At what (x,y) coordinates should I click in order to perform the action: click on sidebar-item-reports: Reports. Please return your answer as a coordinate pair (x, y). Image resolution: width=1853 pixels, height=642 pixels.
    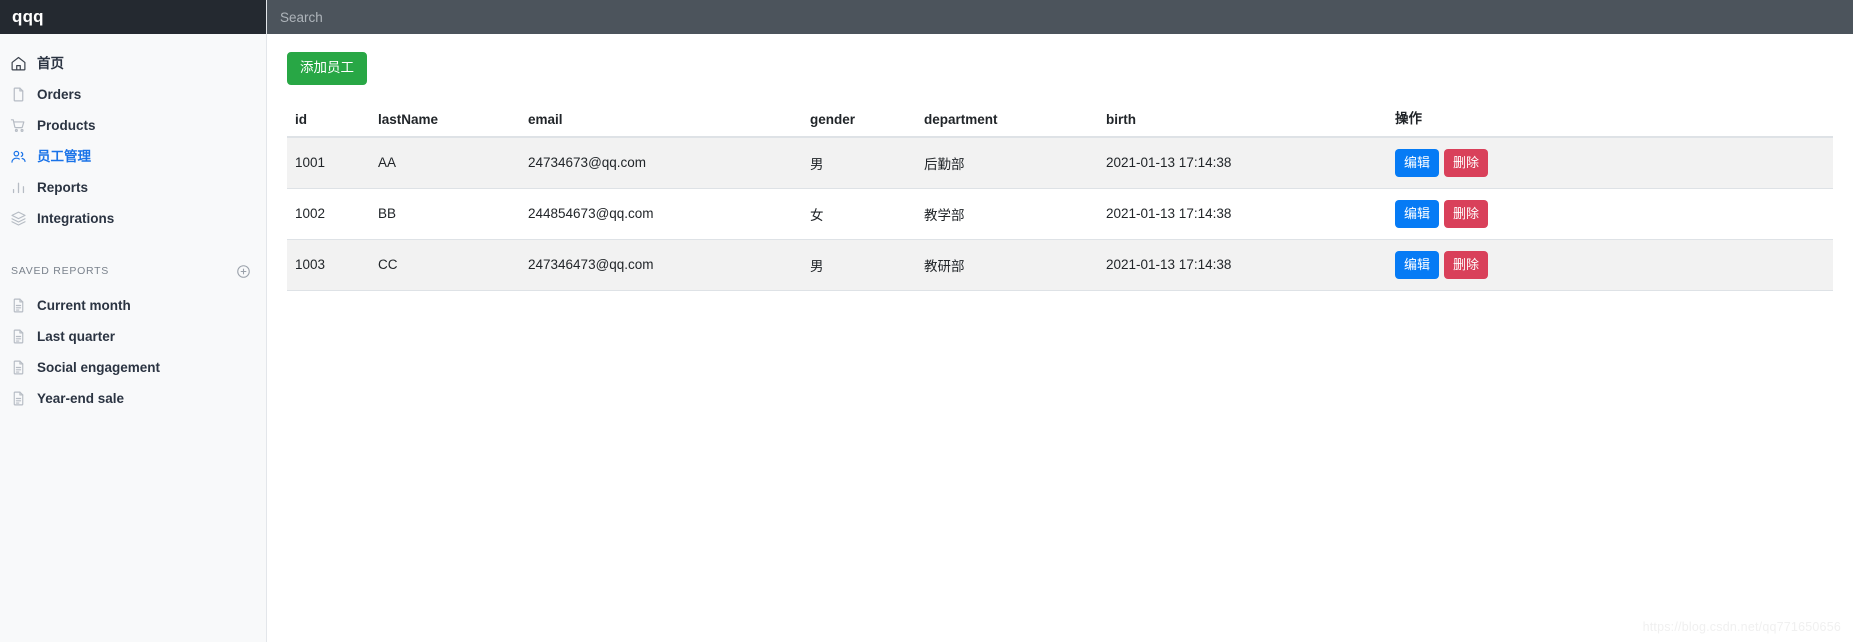
    Looking at the image, I should click on (133, 187).